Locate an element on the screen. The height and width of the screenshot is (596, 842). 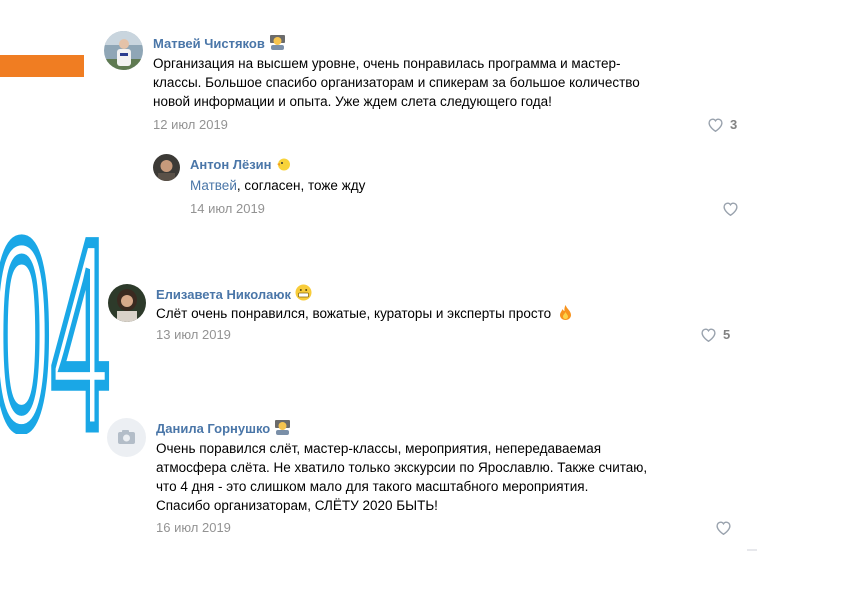
slide-number: 04 is located at coordinates (55, 328).